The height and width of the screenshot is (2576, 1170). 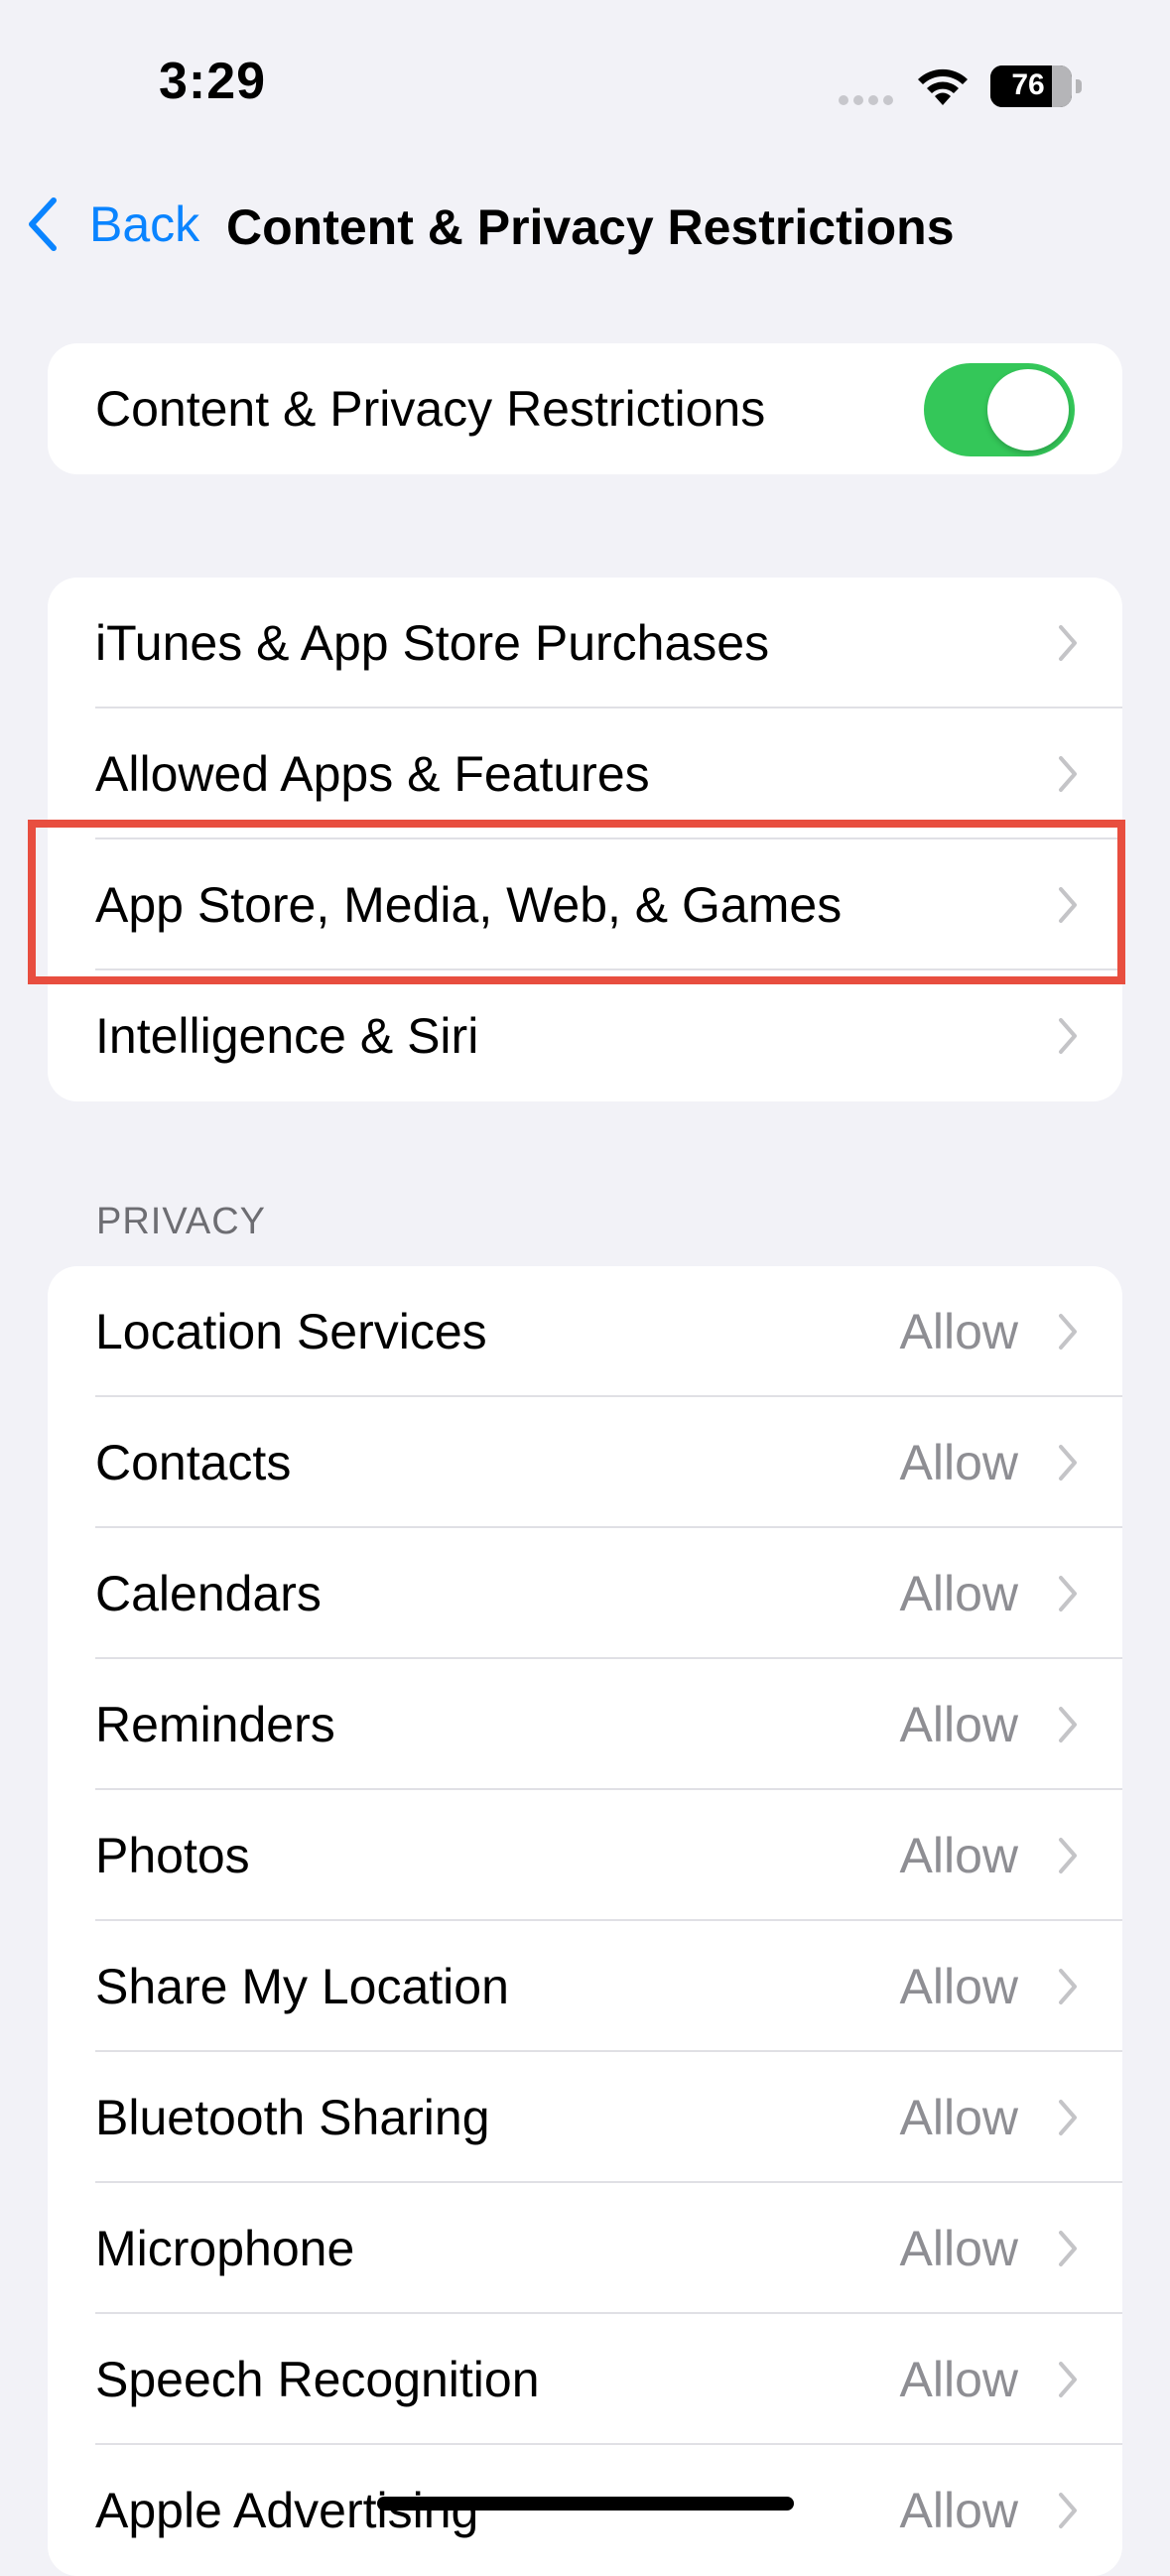 What do you see at coordinates (585, 2380) in the screenshot?
I see `privacy-item-speech-recognition: Speech Recognition Allow` at bounding box center [585, 2380].